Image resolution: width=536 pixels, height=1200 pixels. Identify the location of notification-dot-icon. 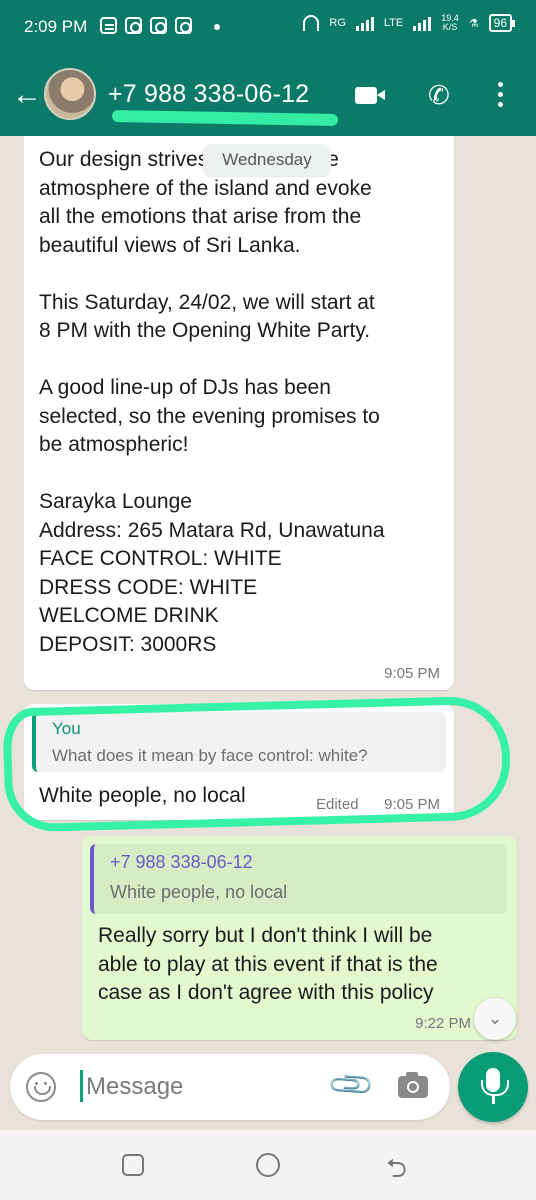
(217, 27).